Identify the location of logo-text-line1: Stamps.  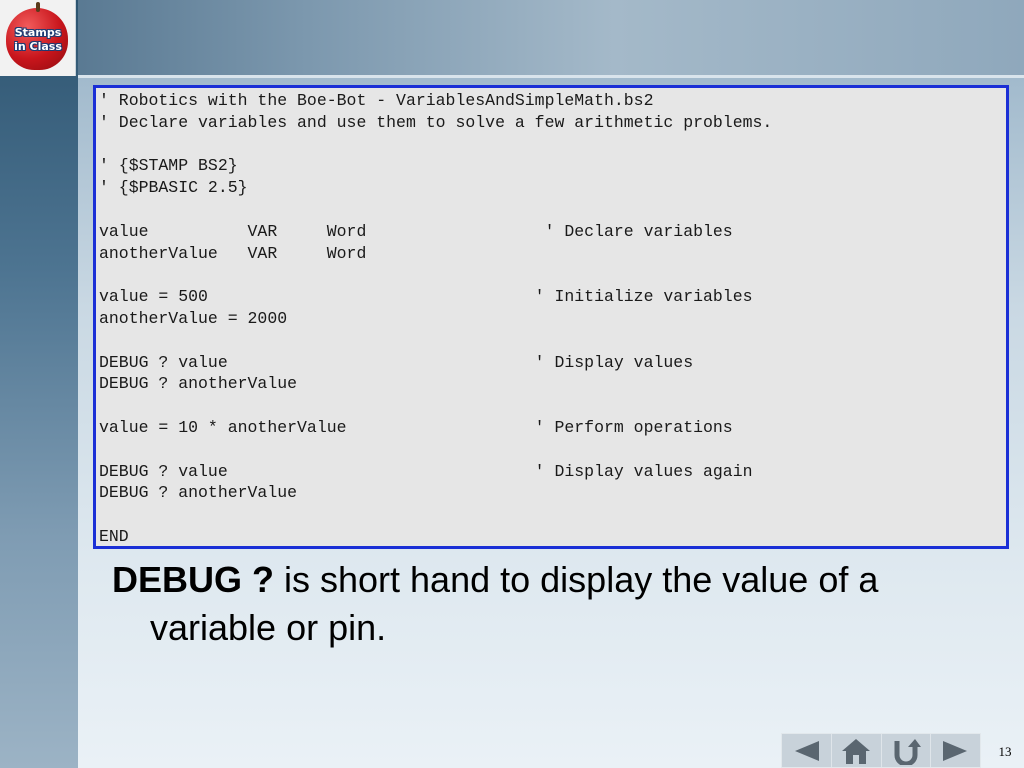
(38, 32).